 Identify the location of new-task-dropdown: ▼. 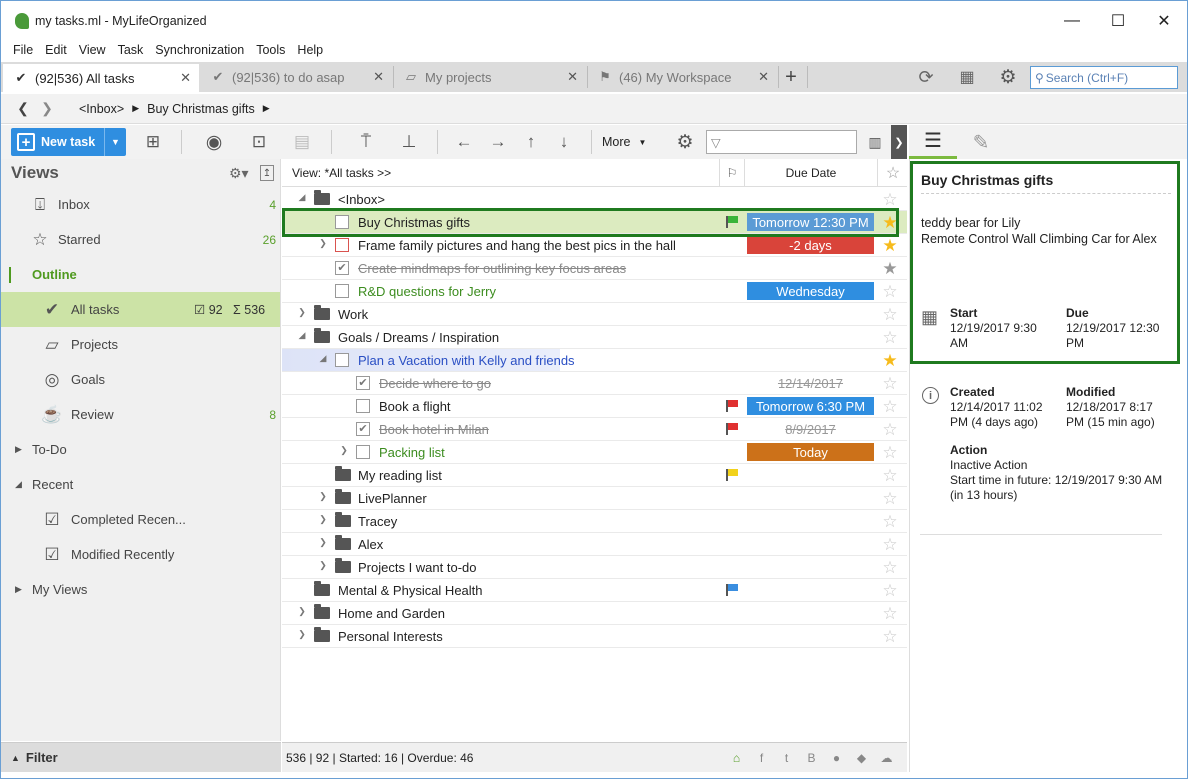
(115, 142).